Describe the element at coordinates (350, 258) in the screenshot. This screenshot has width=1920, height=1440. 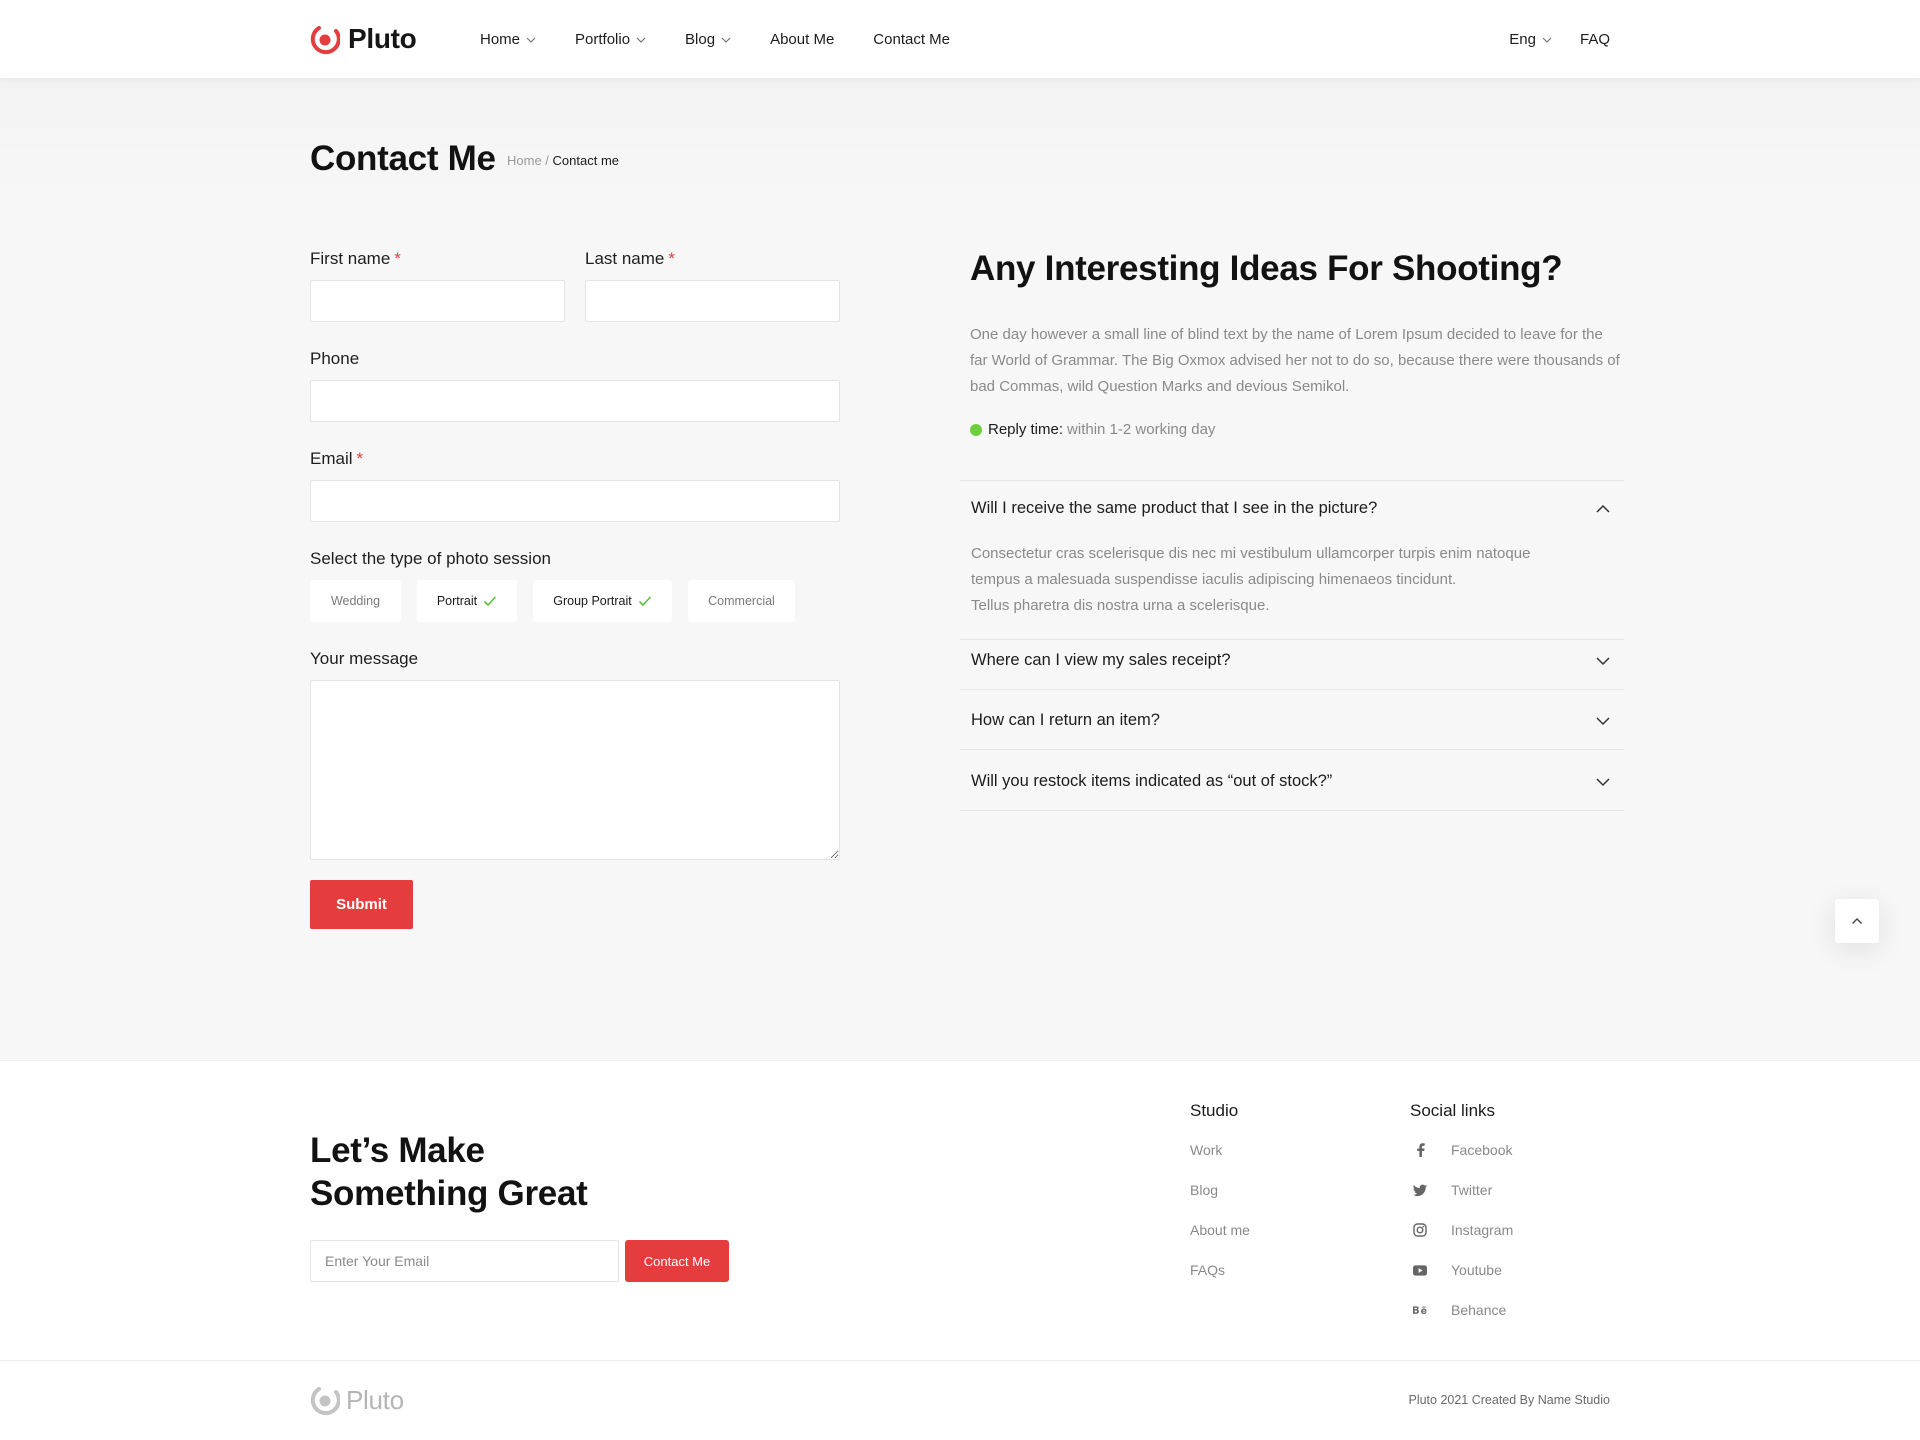
I see `first-name-label-text: First name` at that location.